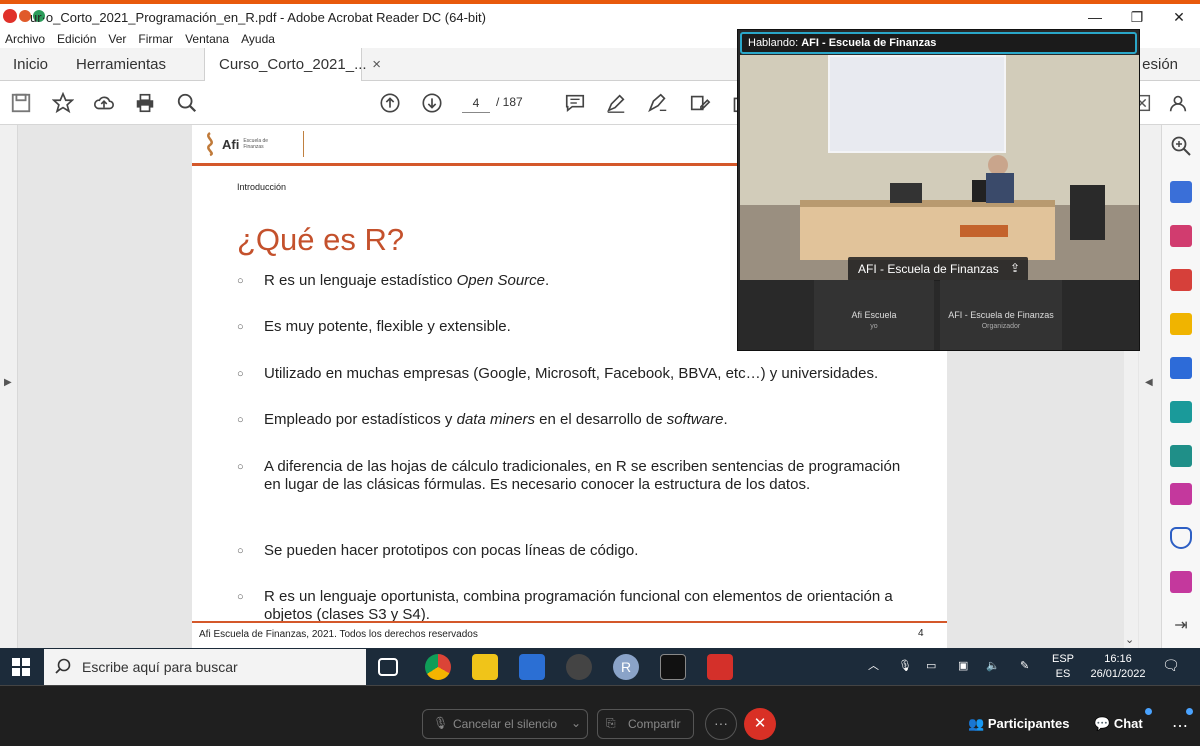 This screenshot has width=1200, height=746. Describe the element at coordinates (1181, 368) in the screenshot. I see `combine-files-icon` at that location.